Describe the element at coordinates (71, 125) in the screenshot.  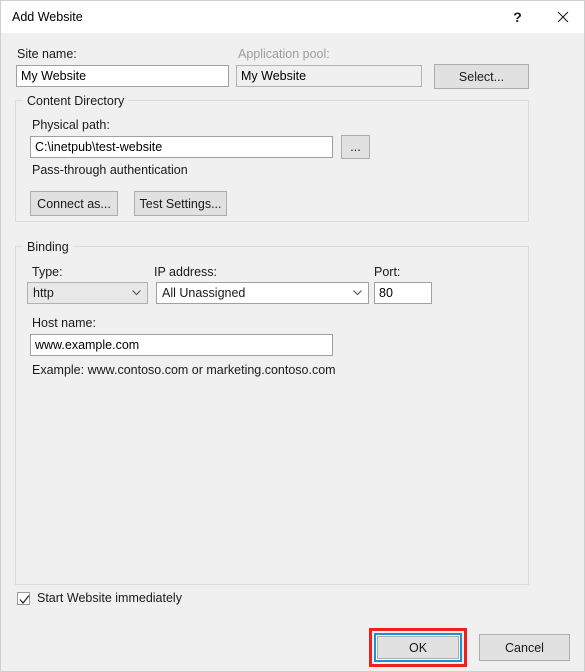
I see `physical-path-label: Physical path:` at that location.